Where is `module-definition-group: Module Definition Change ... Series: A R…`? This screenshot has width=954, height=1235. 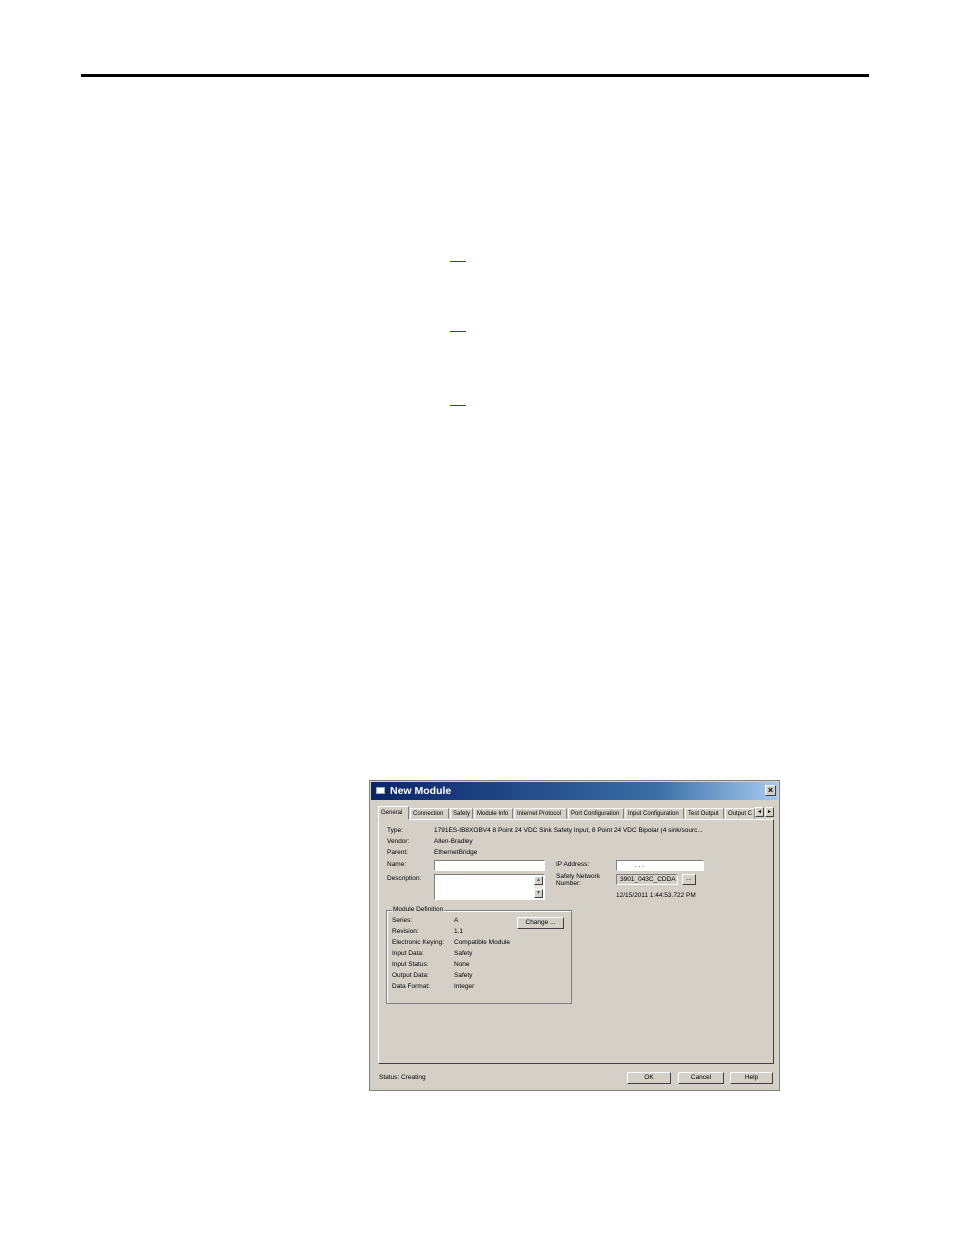 module-definition-group: Module Definition Change ... Series: A R… is located at coordinates (479, 955).